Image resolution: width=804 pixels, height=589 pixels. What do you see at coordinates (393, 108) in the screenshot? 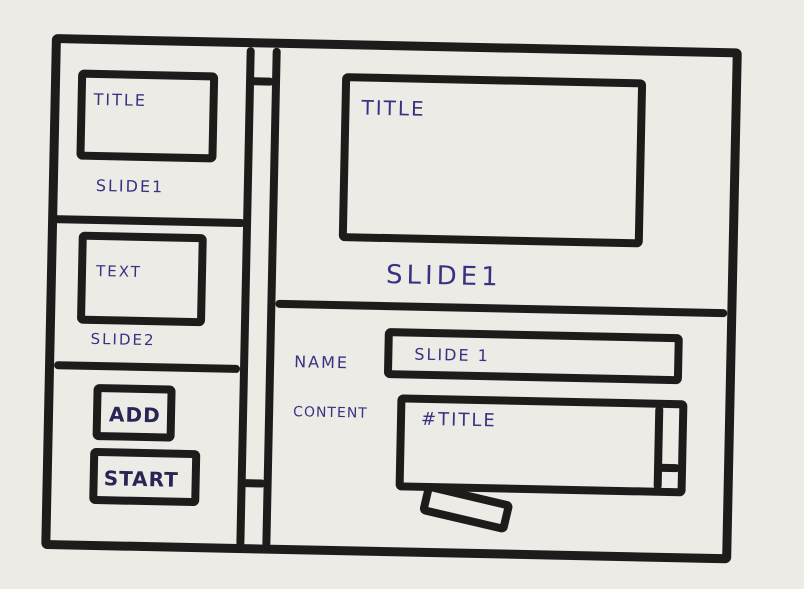
I see `preview-title: TITLE` at bounding box center [393, 108].